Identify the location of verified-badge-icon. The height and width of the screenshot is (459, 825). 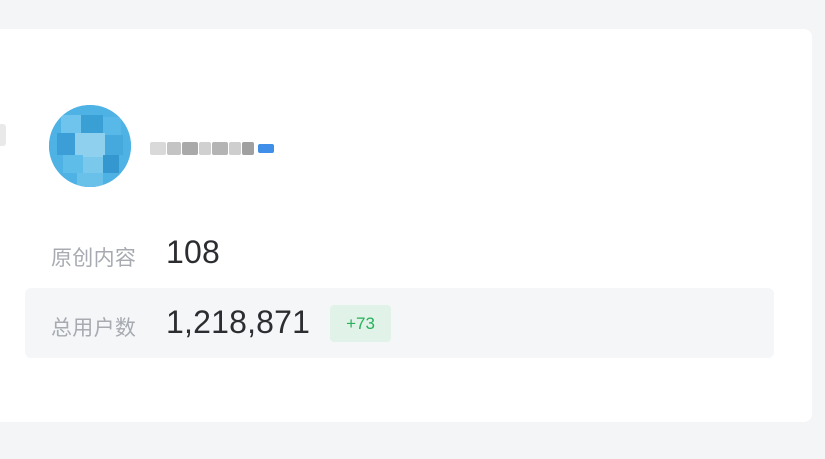
(266, 148).